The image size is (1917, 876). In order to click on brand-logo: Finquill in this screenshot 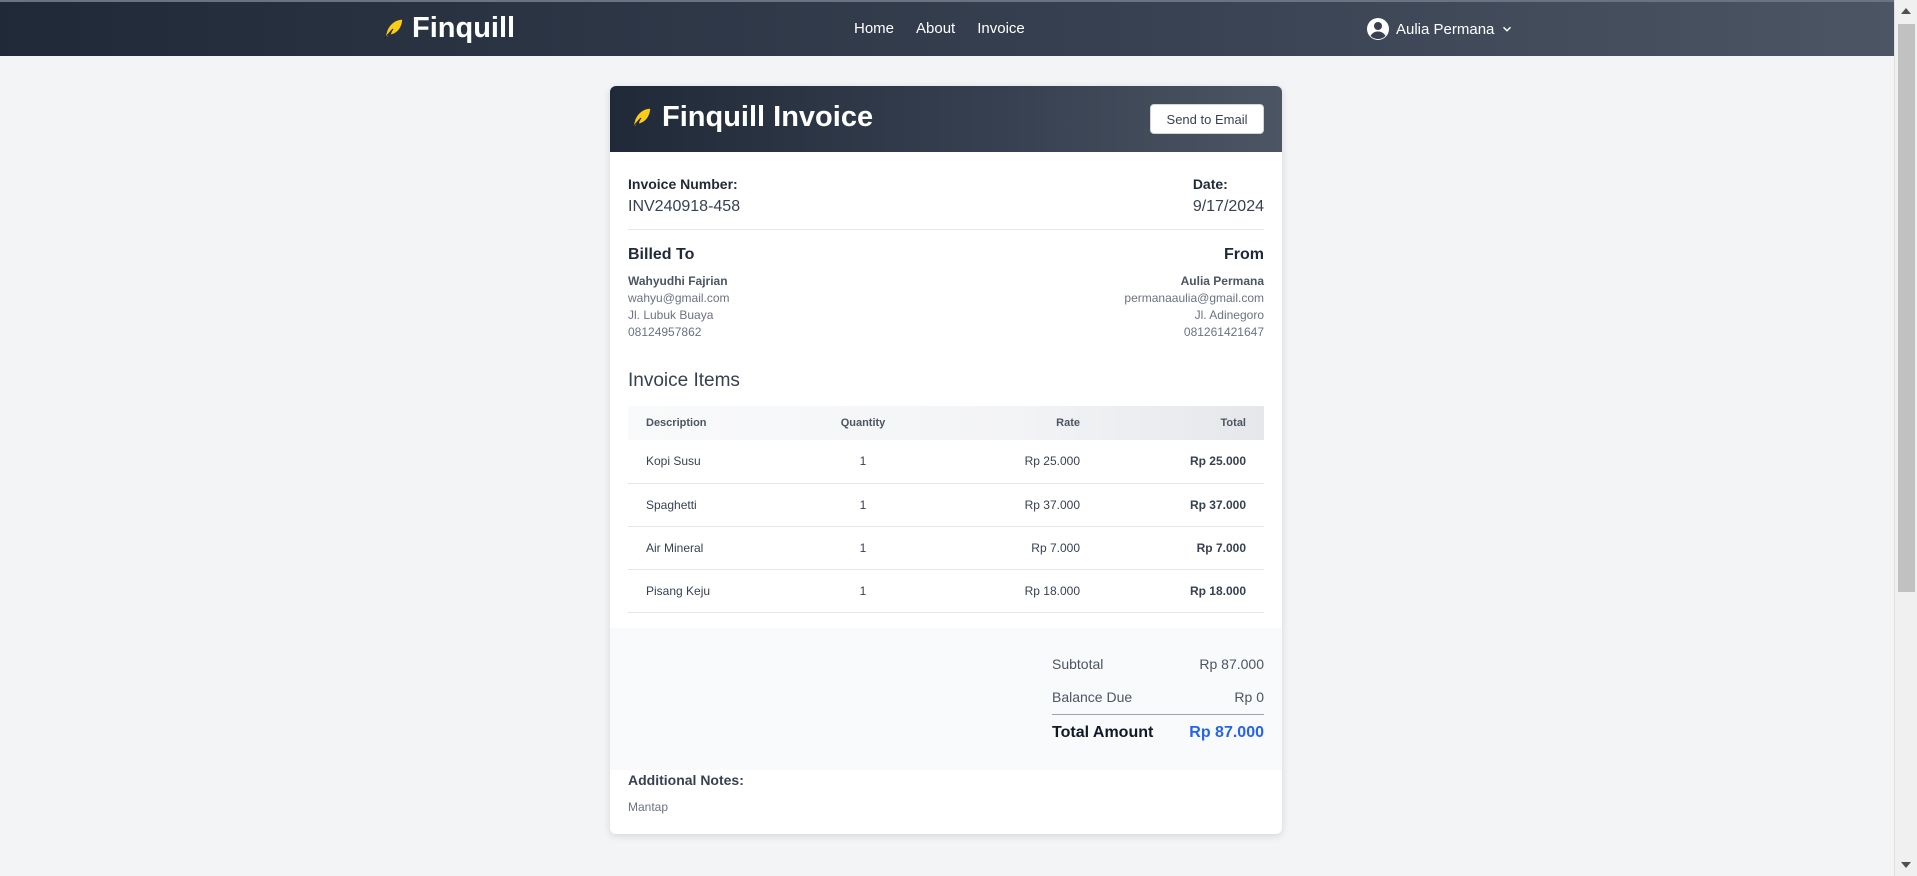, I will do `click(447, 28)`.